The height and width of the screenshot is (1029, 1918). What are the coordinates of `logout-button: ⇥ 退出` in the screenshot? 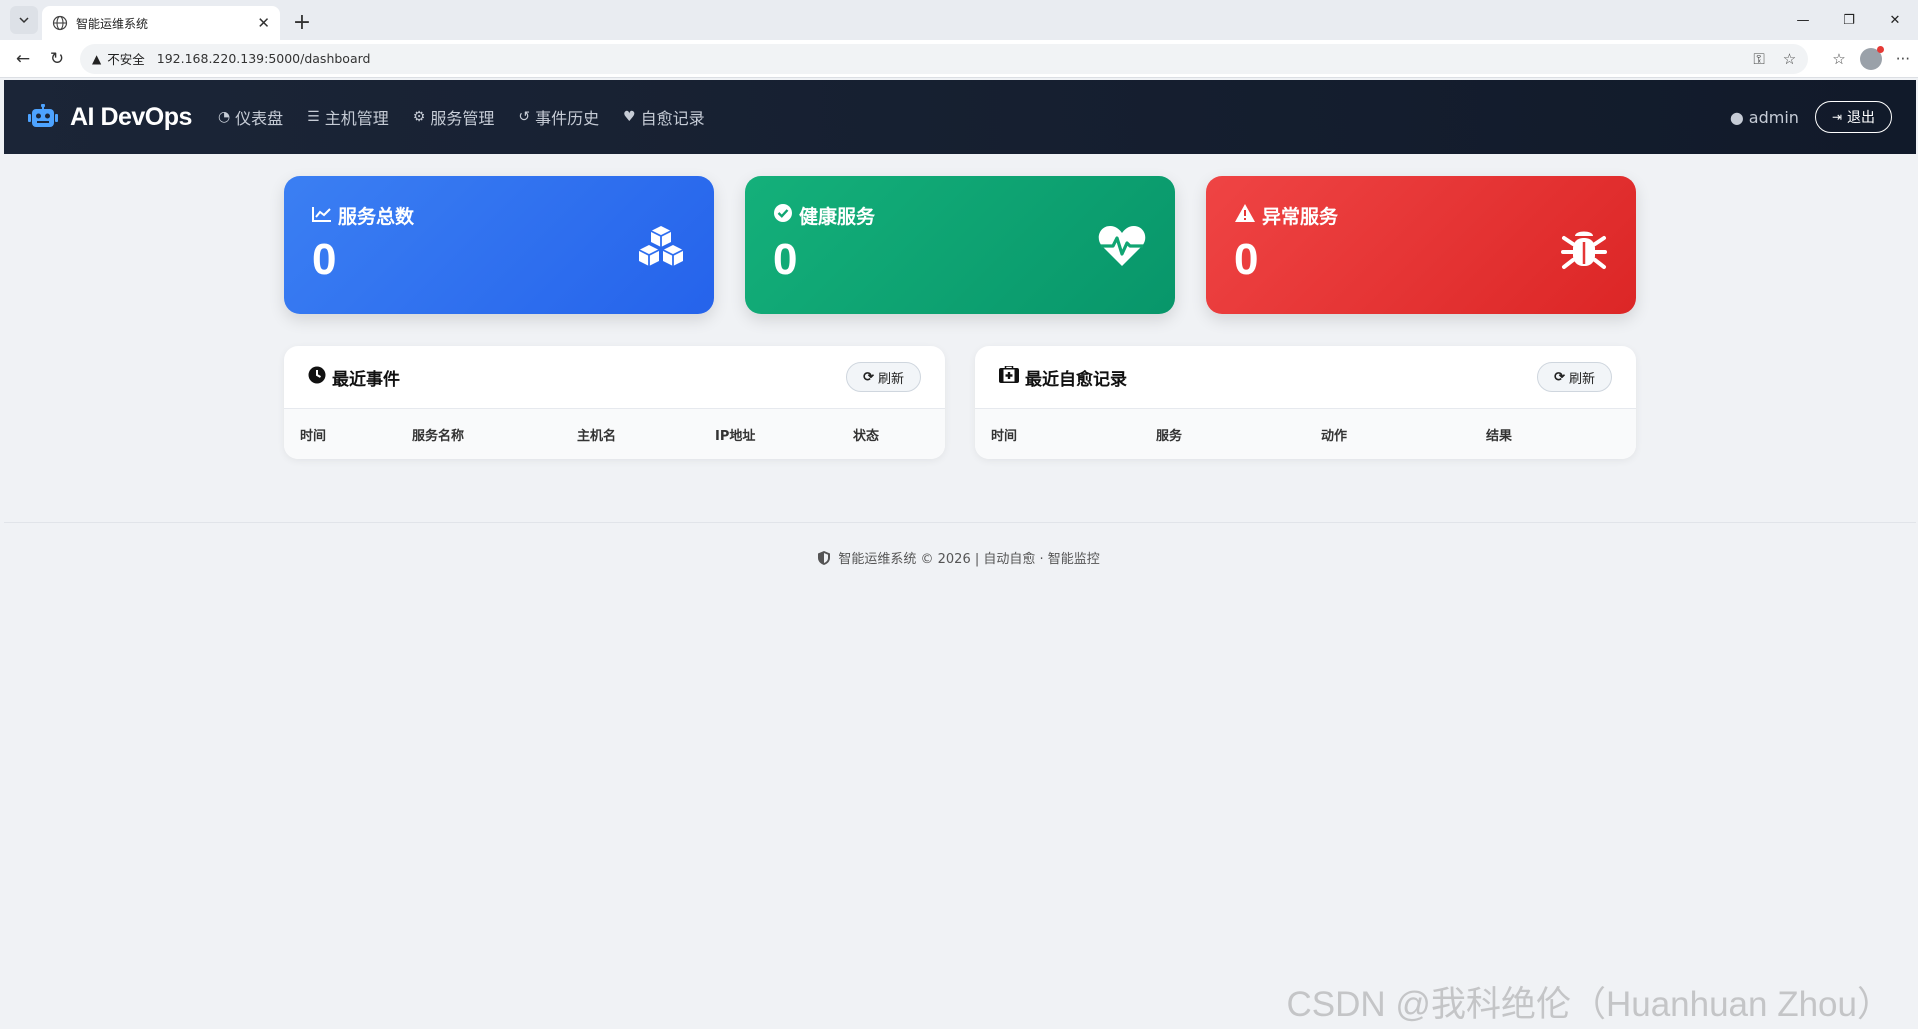 It's located at (1853, 117).